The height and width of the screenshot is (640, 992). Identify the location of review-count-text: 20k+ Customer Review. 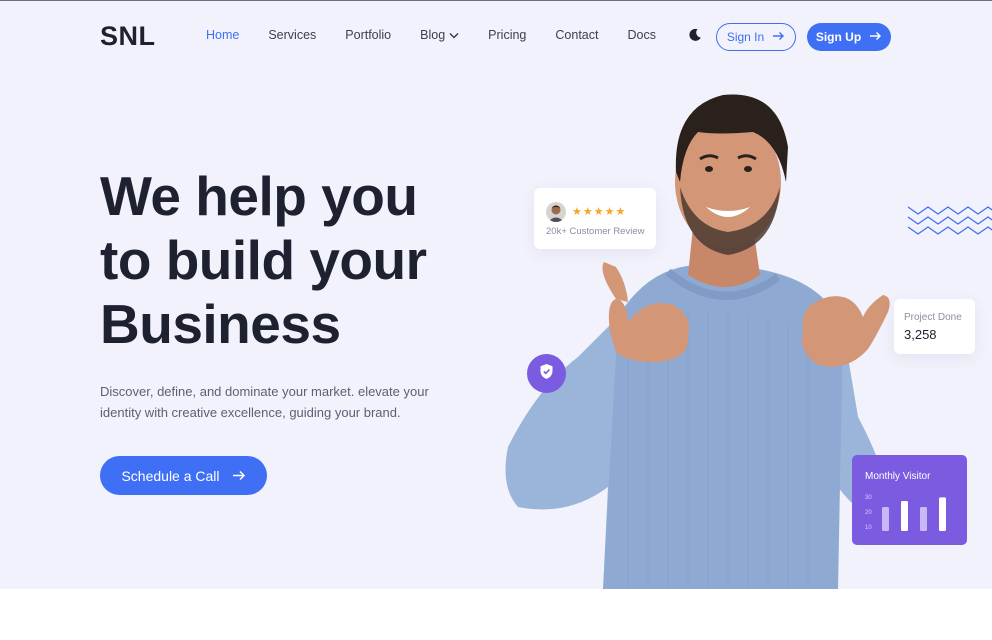
(595, 231).